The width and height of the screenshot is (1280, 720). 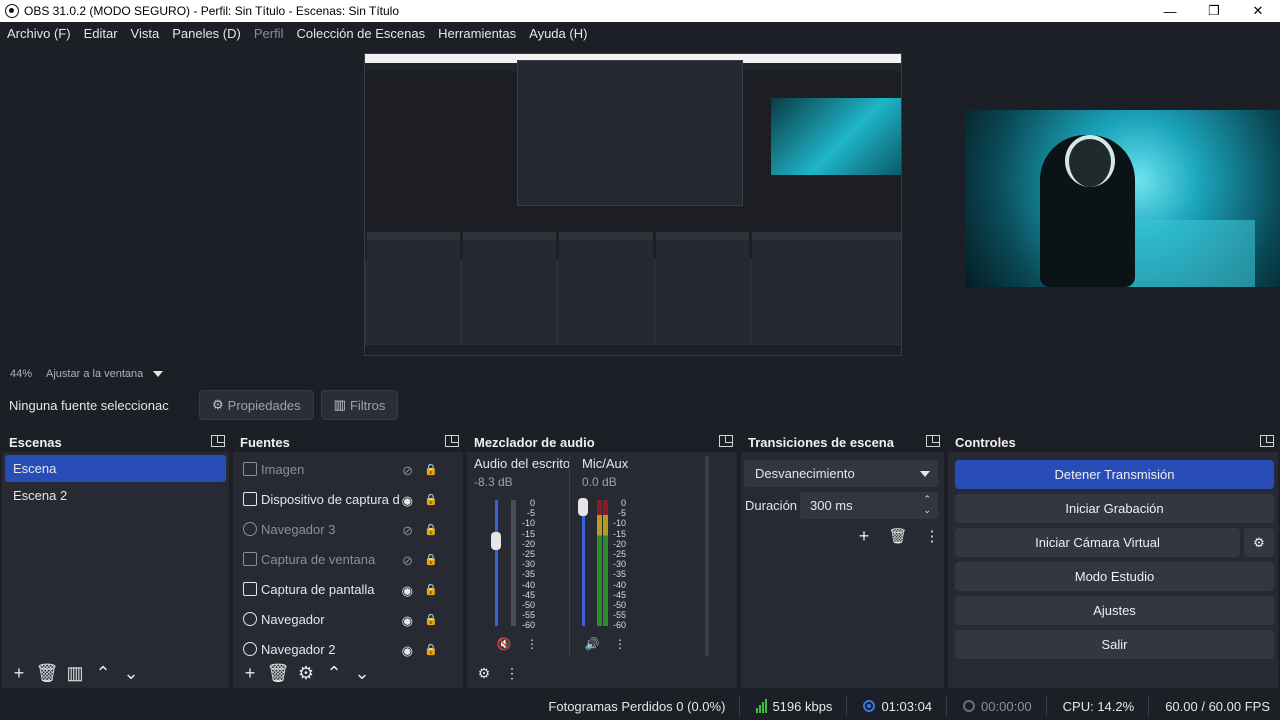 I want to click on menu-tools: Herramientas, so click(x=477, y=33).